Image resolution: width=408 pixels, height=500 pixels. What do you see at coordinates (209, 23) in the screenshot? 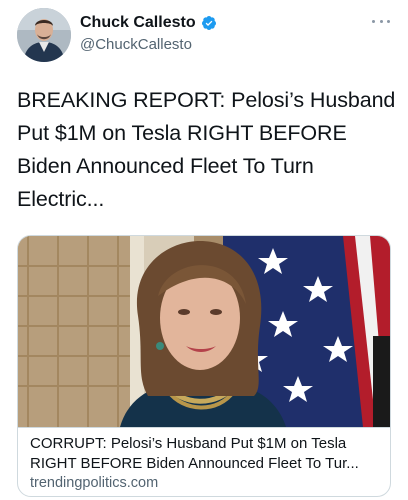
I see `verified-badge-icon` at bounding box center [209, 23].